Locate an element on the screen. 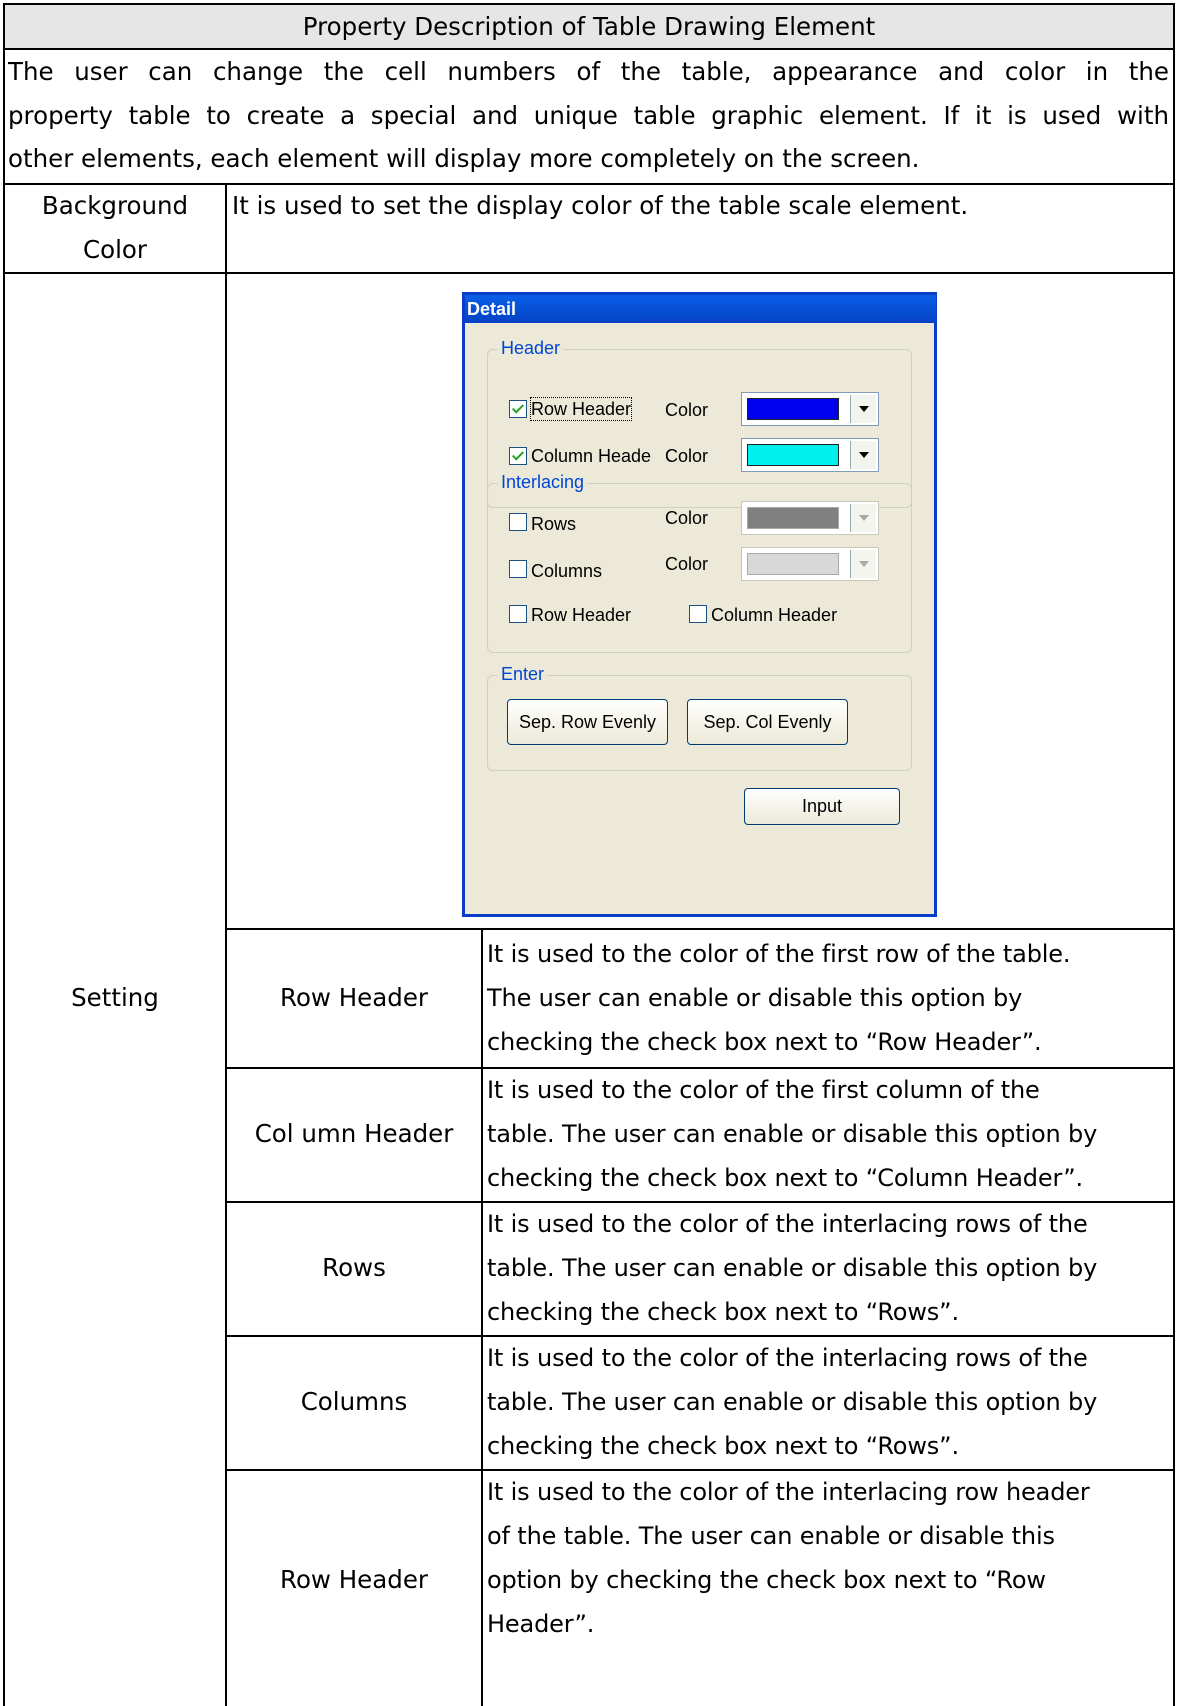  setting-desc-rows-3: checking the check box next to “Rows”. is located at coordinates (723, 1312).